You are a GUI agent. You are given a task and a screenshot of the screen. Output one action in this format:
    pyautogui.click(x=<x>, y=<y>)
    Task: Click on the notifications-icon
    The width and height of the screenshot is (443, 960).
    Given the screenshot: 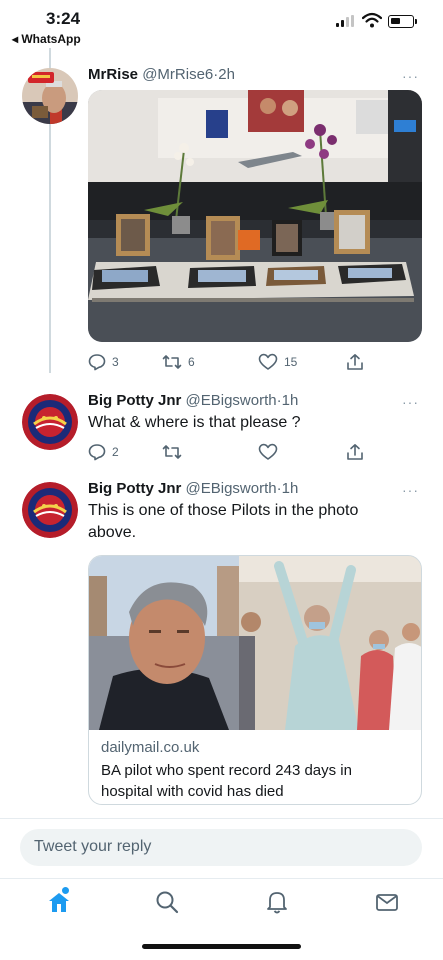 What is the action you would take?
    pyautogui.click(x=277, y=903)
    